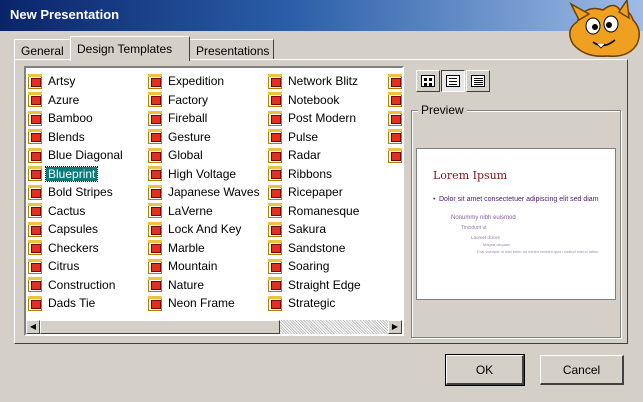  I want to click on list-item: Bamboo, so click(76, 118).